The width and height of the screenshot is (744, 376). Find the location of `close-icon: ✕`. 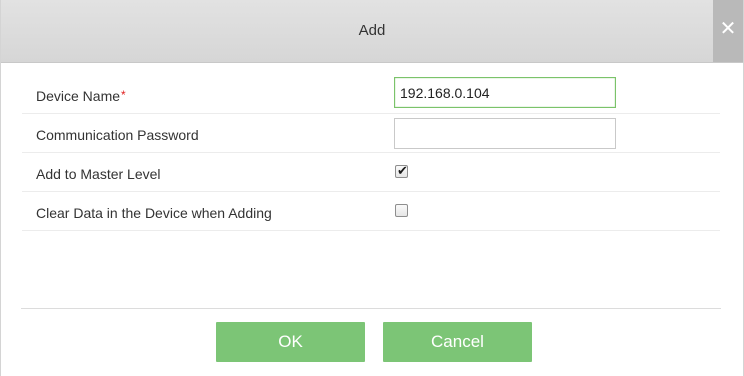

close-icon: ✕ is located at coordinates (728, 29).